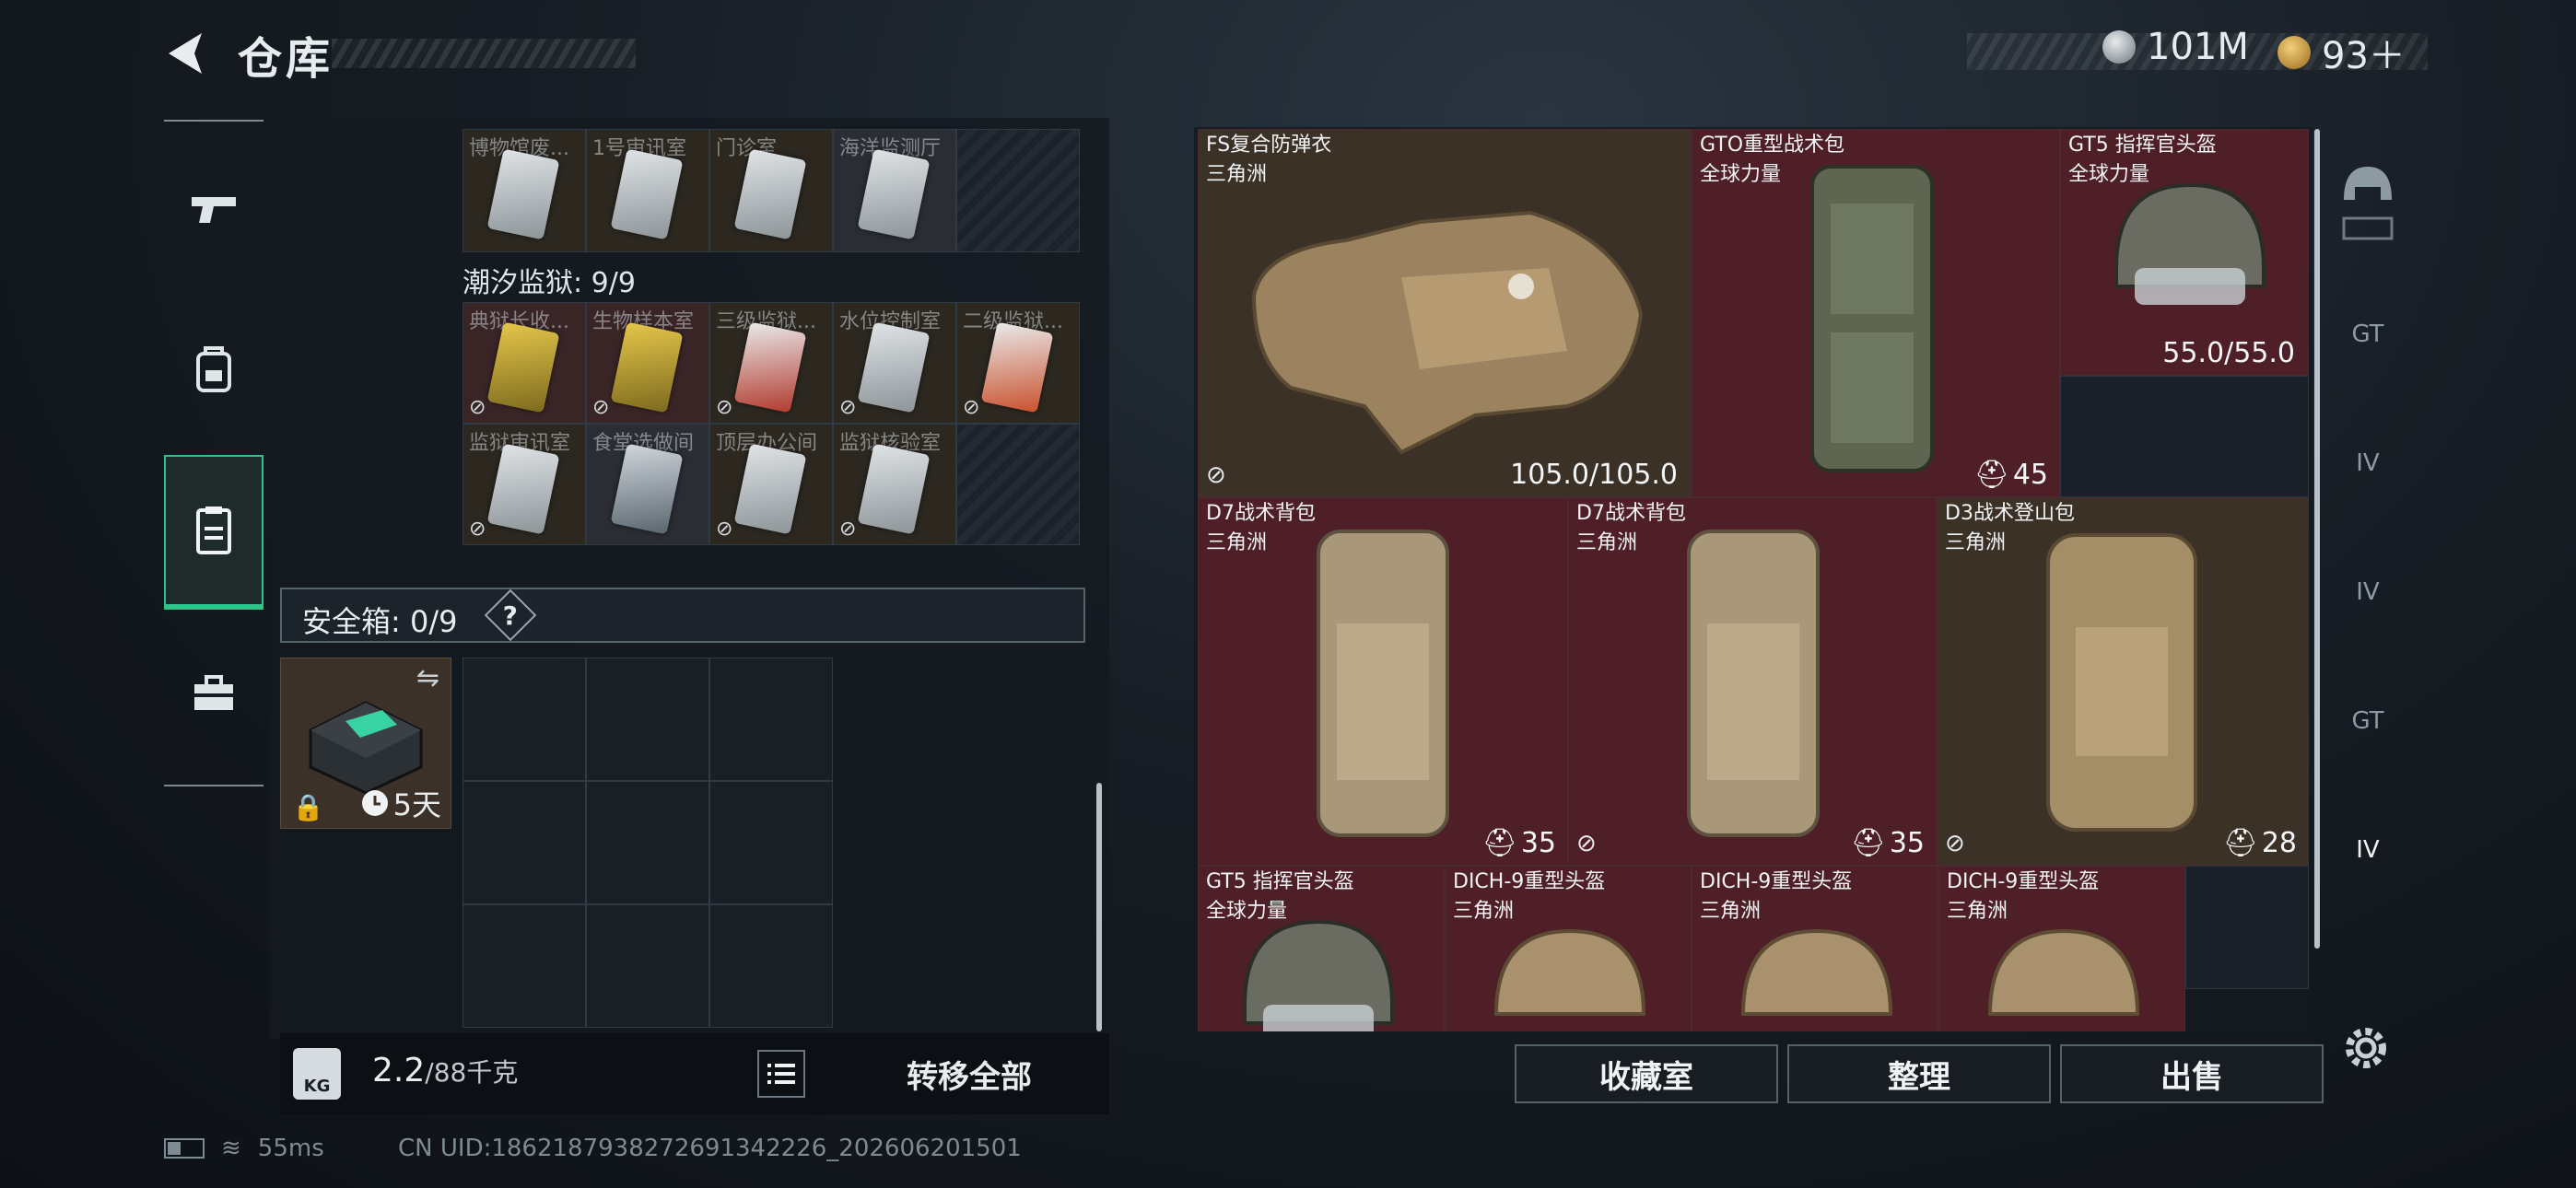 The height and width of the screenshot is (1188, 2576). Describe the element at coordinates (1991, 475) in the screenshot. I see `capacity-icon: ⛑` at that location.